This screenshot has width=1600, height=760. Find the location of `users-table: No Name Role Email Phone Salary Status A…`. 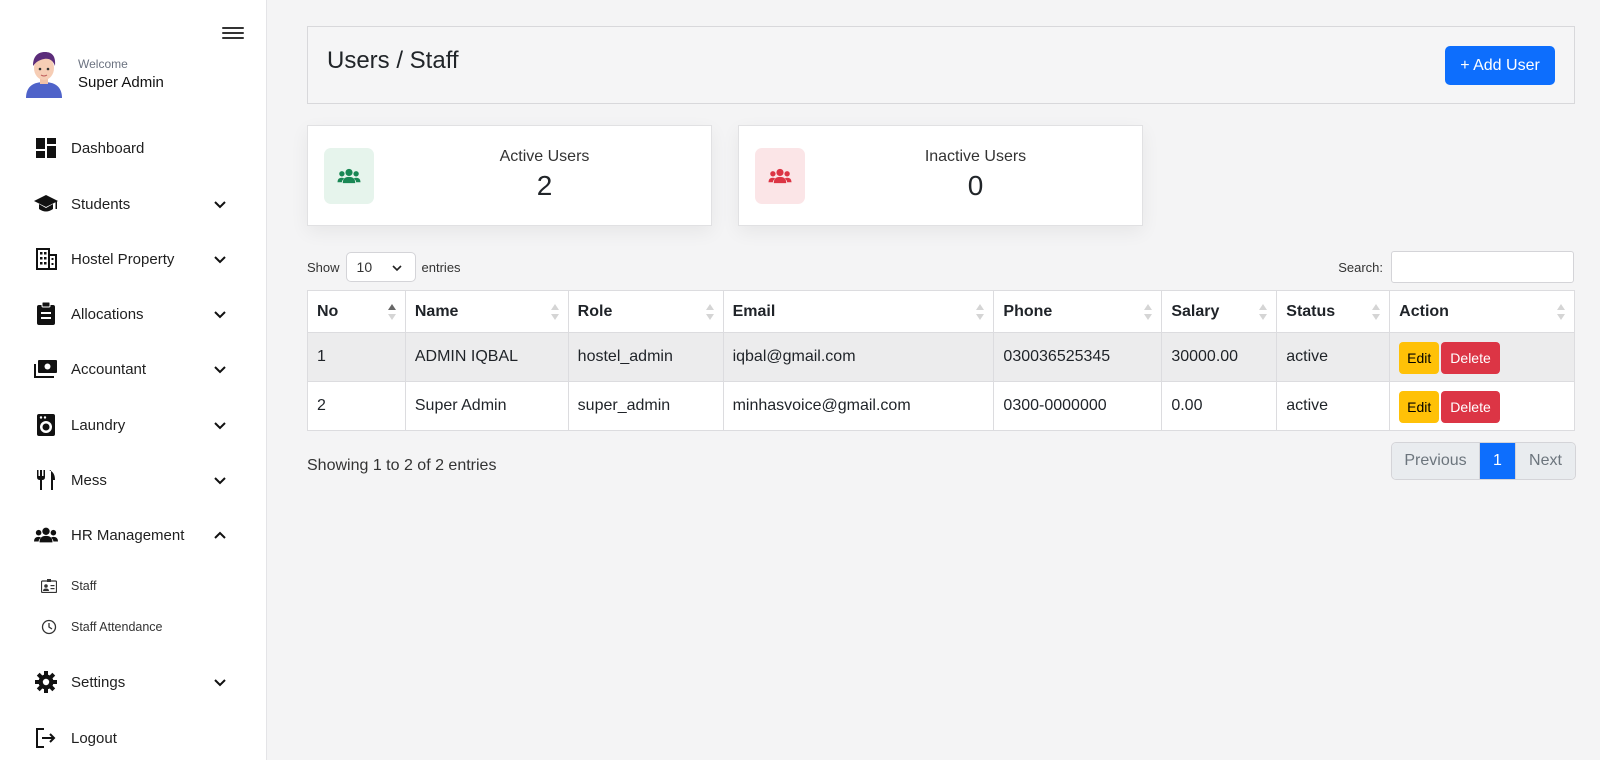

users-table: No Name Role Email Phone Salary Status A… is located at coordinates (941, 360).